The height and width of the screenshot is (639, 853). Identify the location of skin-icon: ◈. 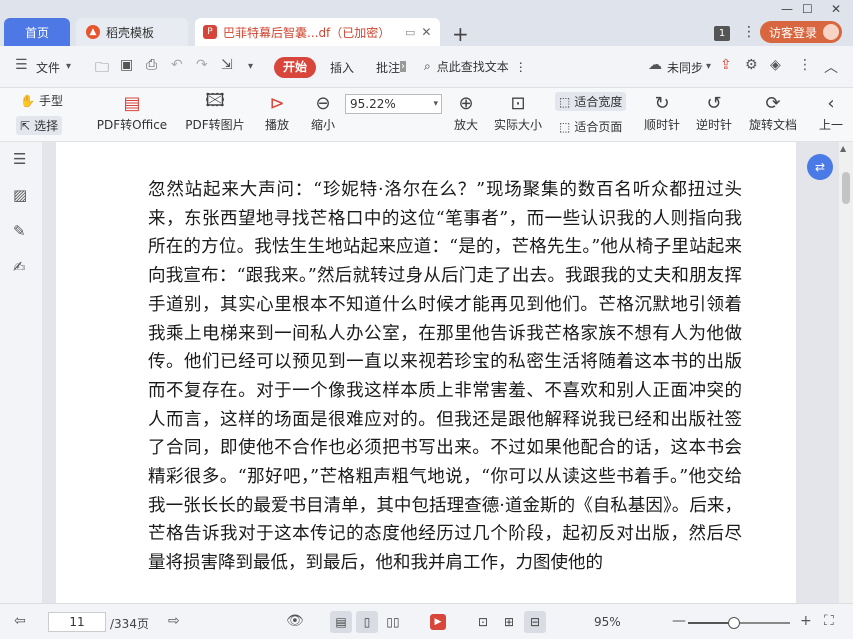
(775, 65).